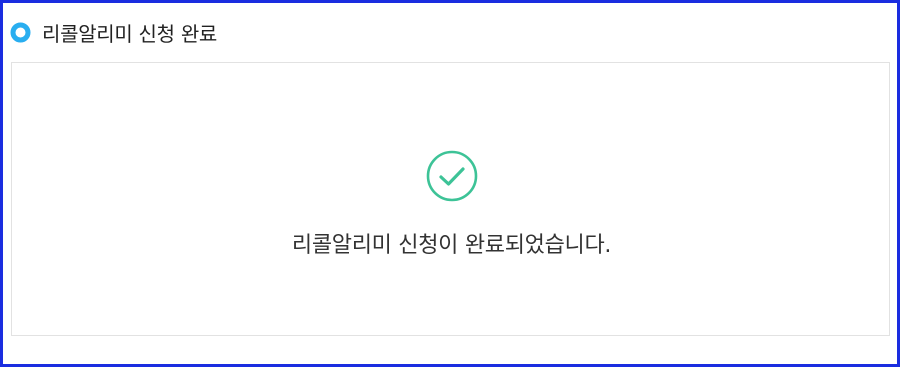  What do you see at coordinates (130, 33) in the screenshot?
I see `page-title: 리콜알리미 신청 완료` at bounding box center [130, 33].